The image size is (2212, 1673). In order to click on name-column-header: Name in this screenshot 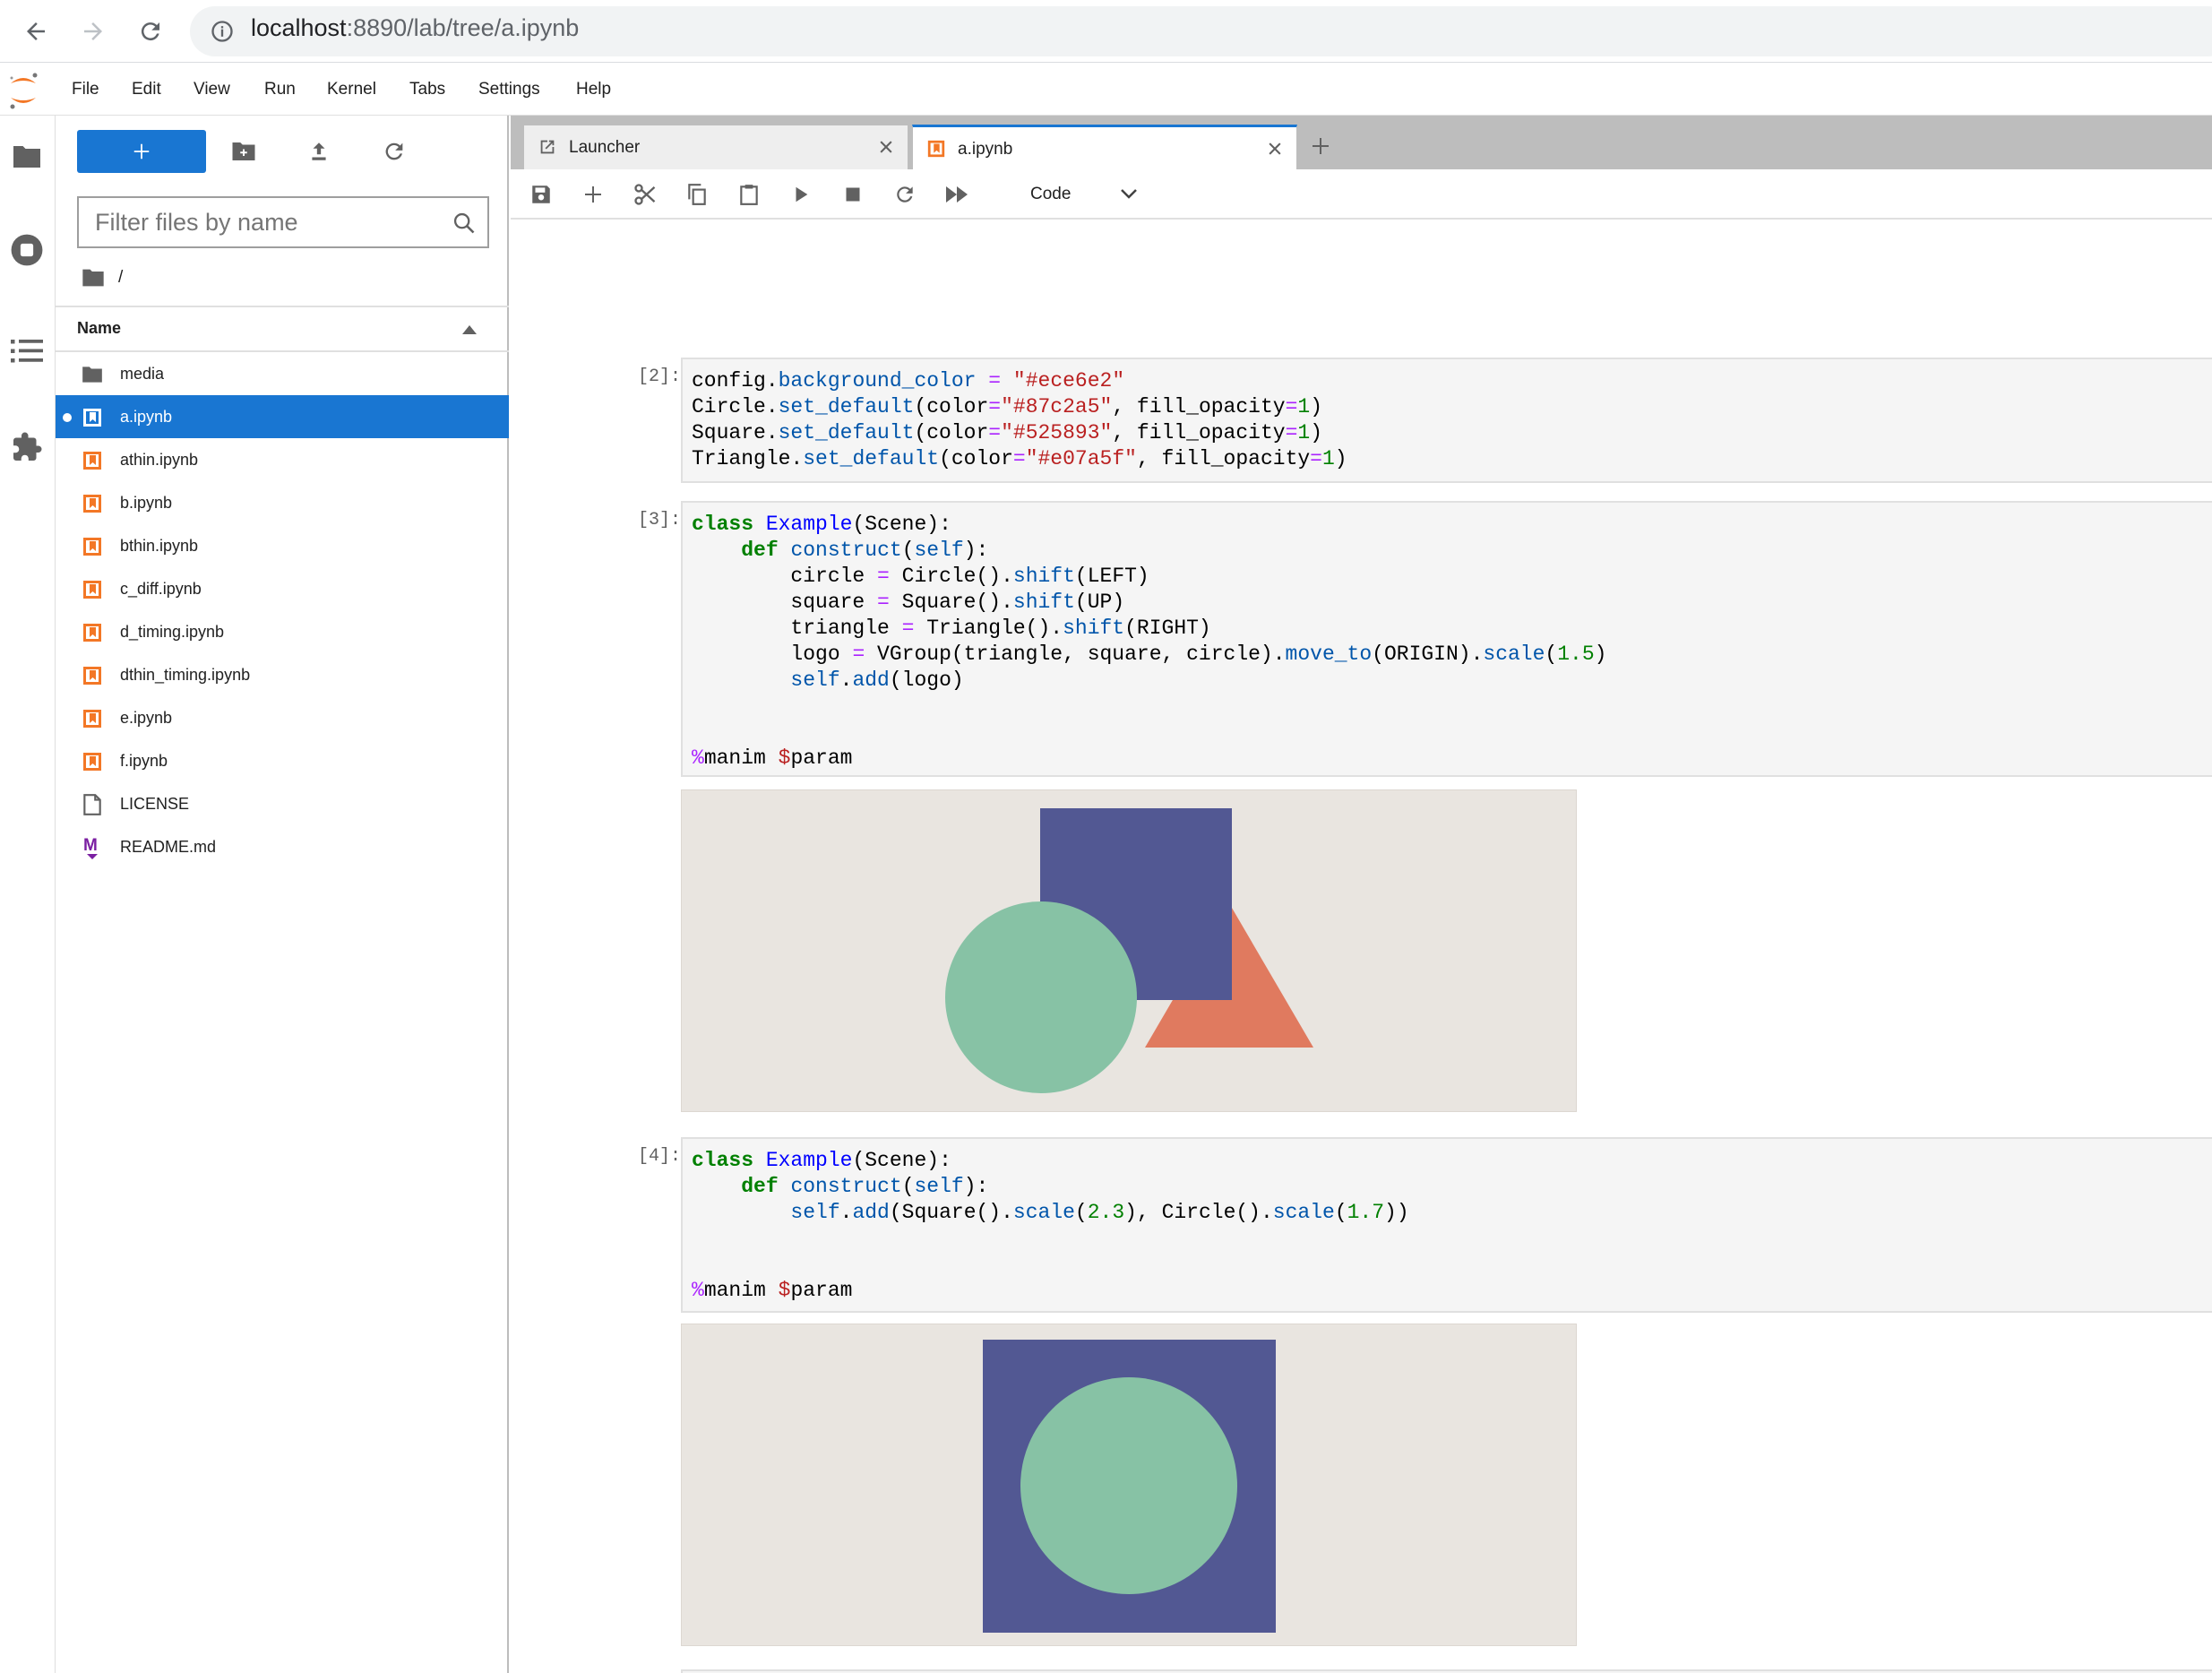, I will do `click(99, 328)`.